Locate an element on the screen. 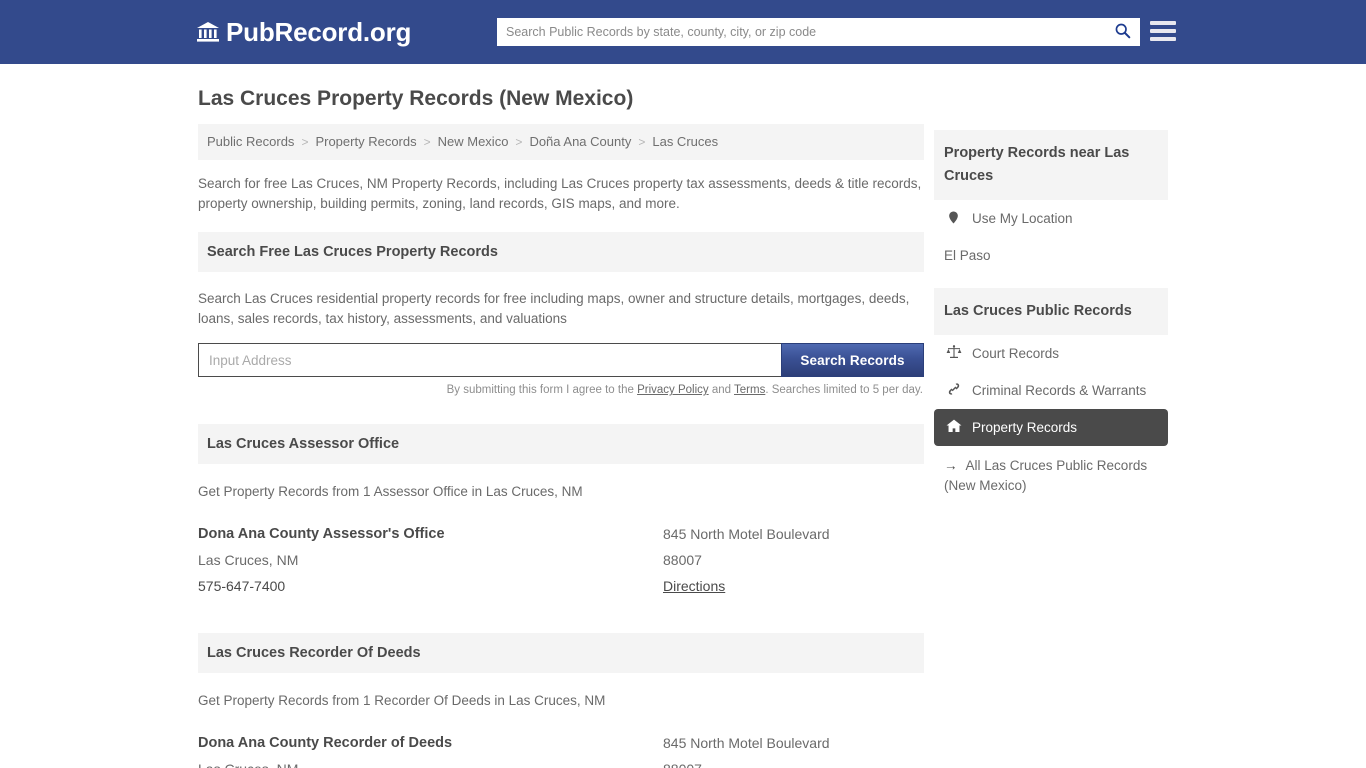 This screenshot has height=768, width=1366. sidebar-item-el-paso: El Paso is located at coordinates (1051, 255).